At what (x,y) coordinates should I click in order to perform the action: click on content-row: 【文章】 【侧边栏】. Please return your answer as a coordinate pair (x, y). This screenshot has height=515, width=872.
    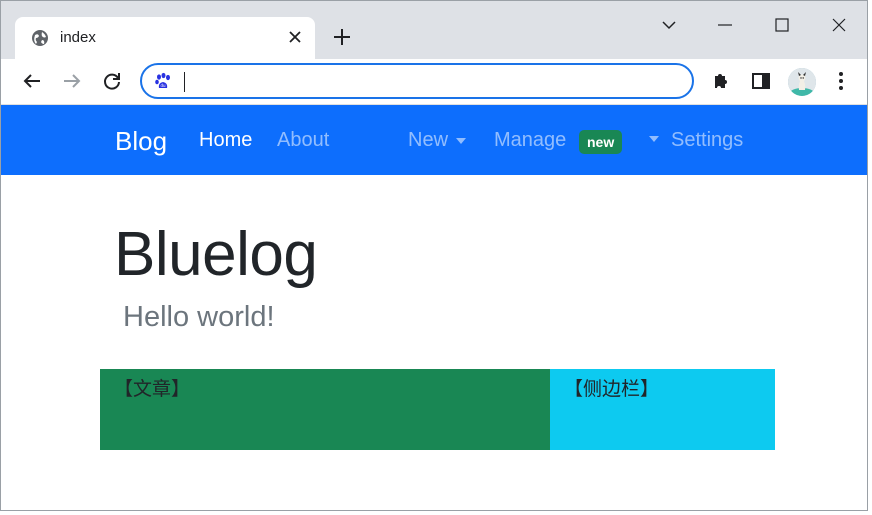
    Looking at the image, I should click on (437, 409).